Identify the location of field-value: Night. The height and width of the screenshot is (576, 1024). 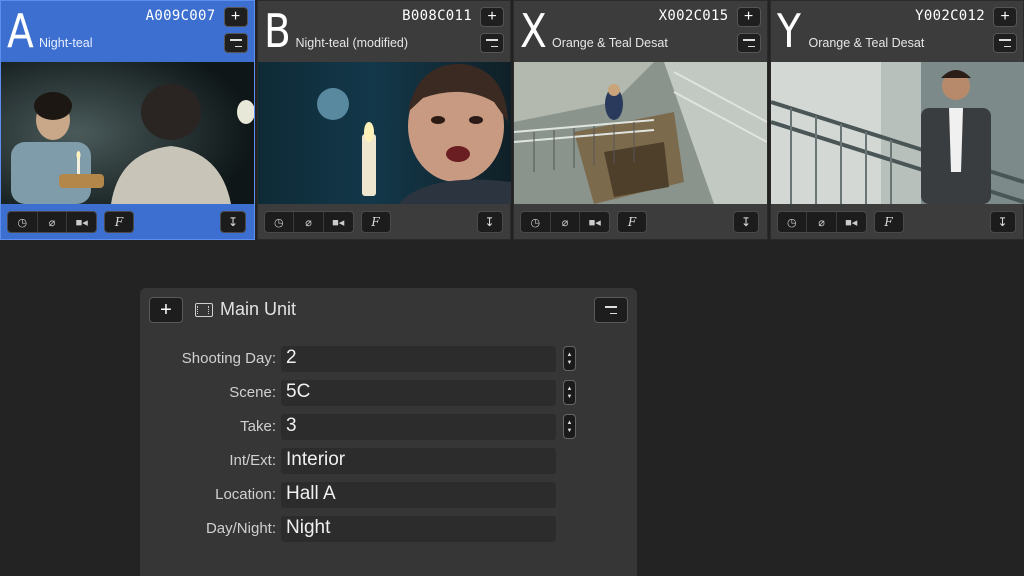
(308, 527).